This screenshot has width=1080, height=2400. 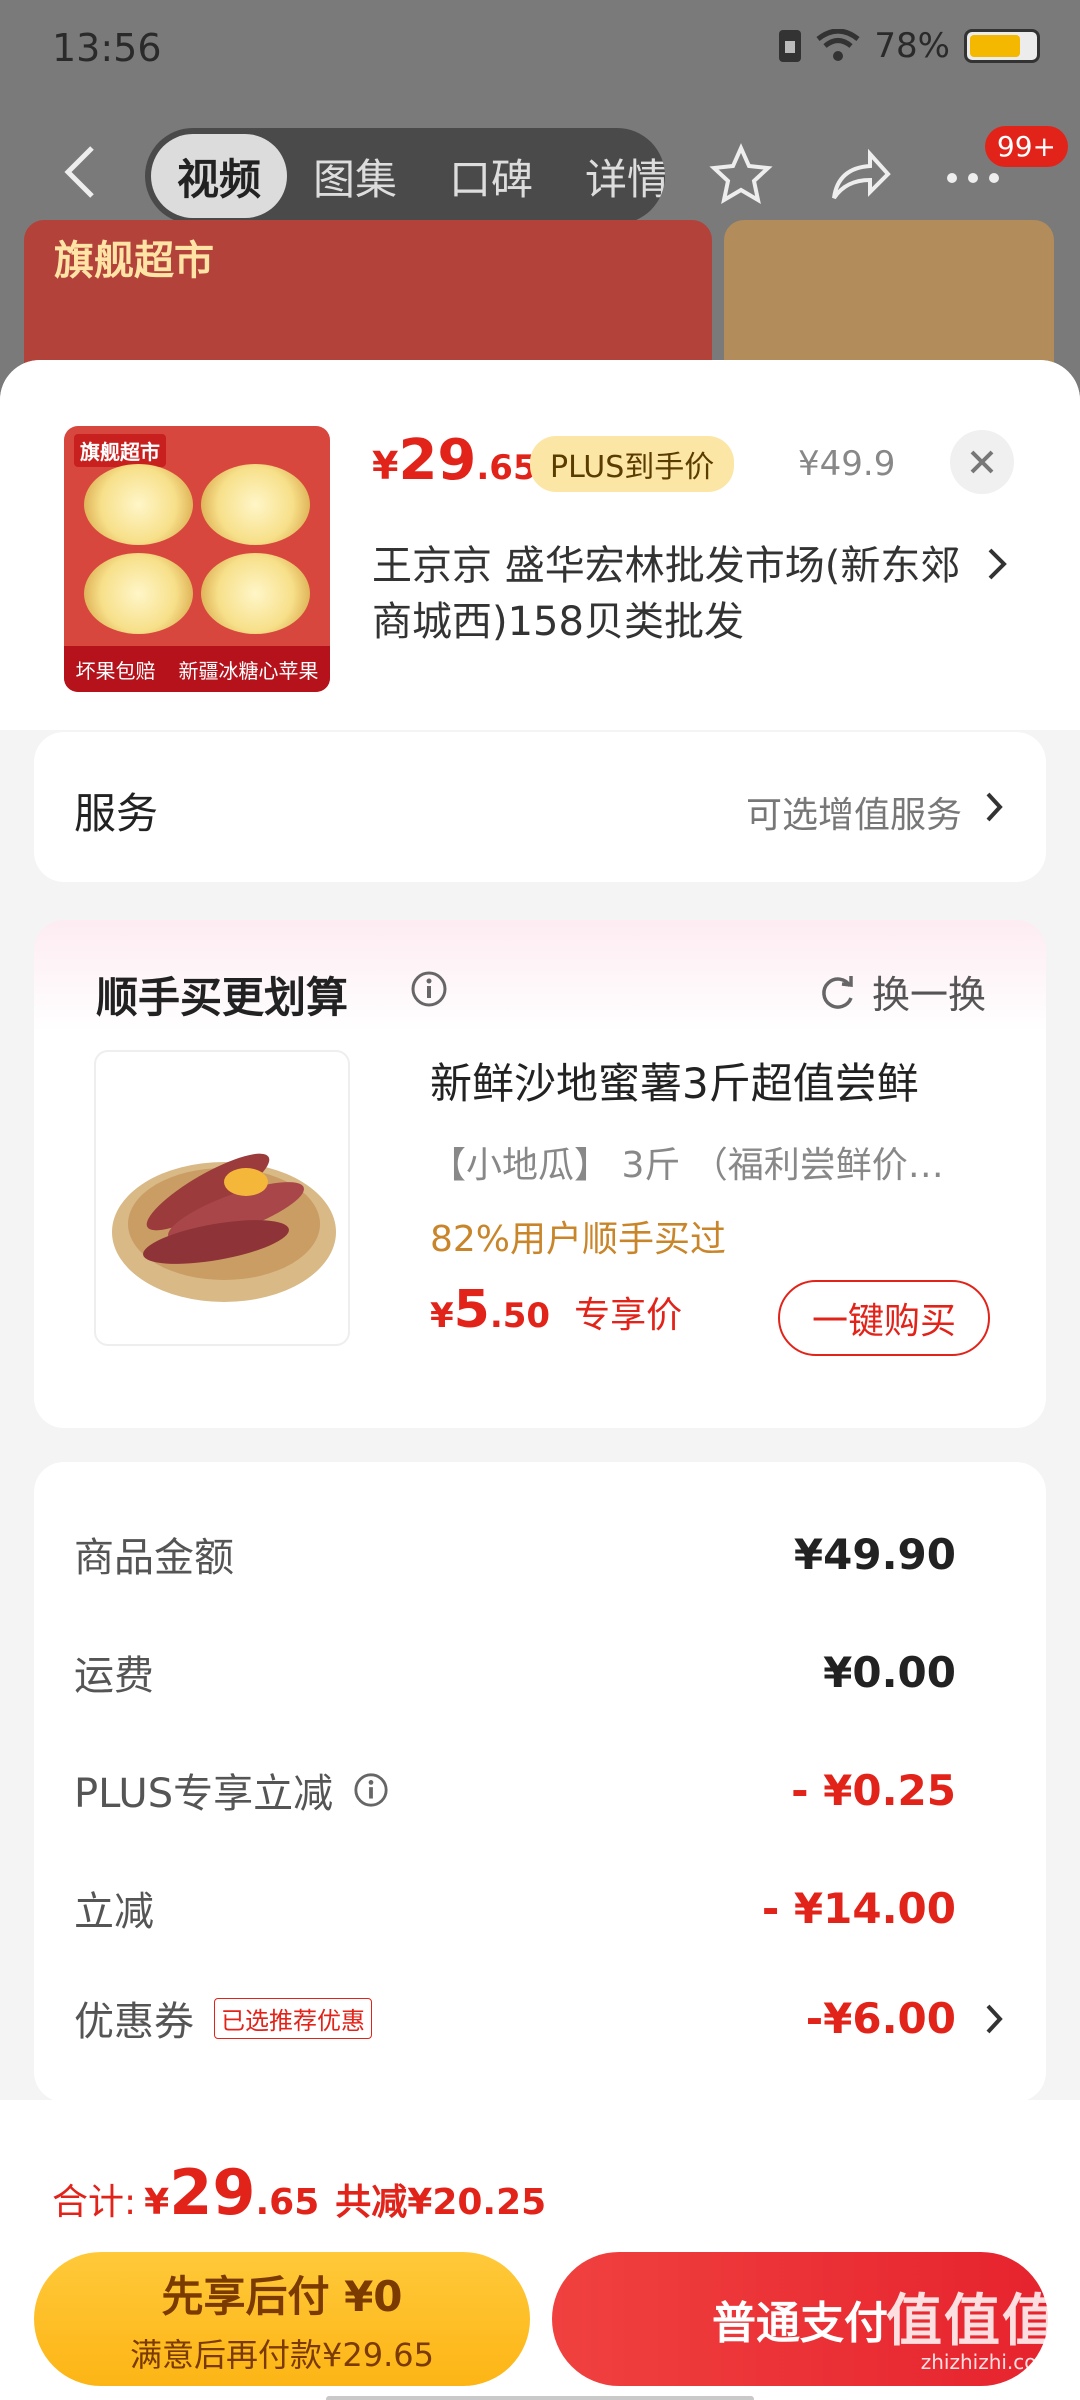 I want to click on order-total: 合计: ¥ 29 .65 共减¥20.25, so click(x=299, y=2192).